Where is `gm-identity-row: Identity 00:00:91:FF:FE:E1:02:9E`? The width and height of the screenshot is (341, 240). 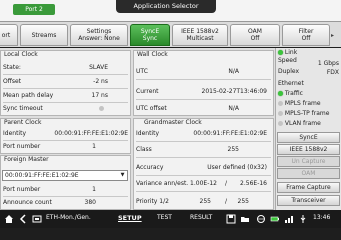 gm-identity-row: Identity 00:00:91:FF:FE:E1:02:9E is located at coordinates (203, 134).